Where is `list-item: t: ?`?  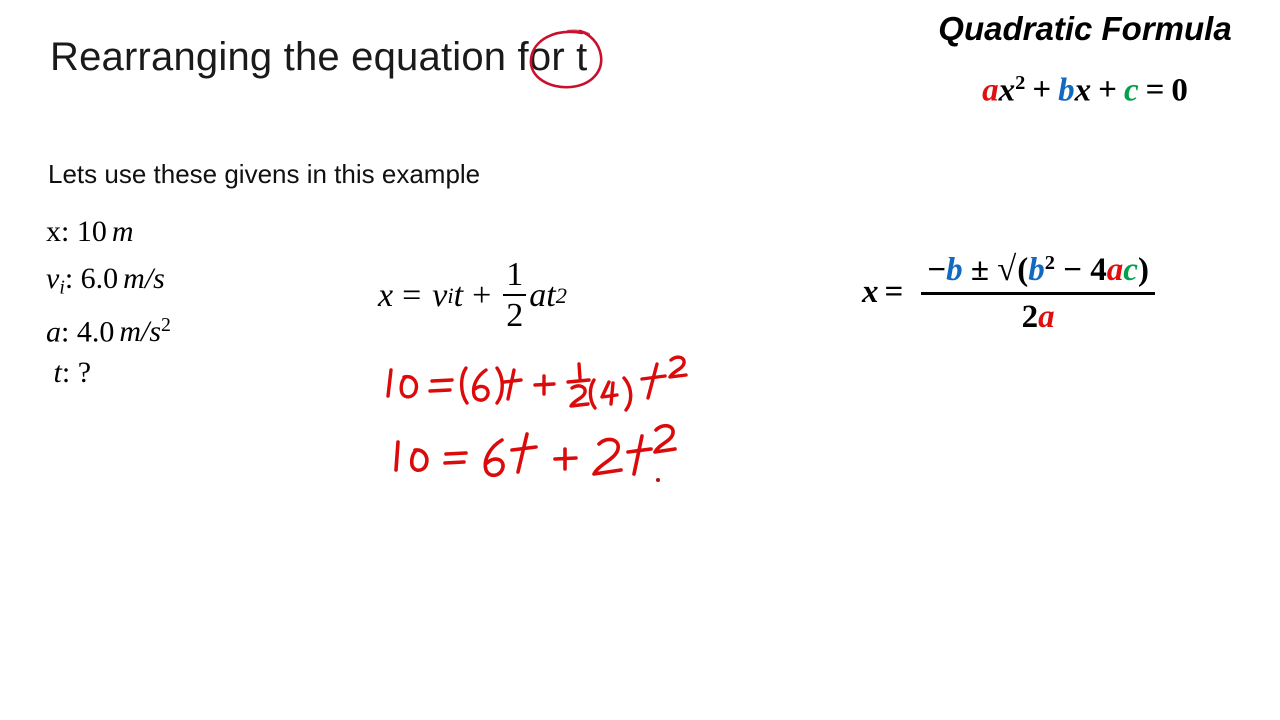
list-item: t: ? is located at coordinates (108, 372).